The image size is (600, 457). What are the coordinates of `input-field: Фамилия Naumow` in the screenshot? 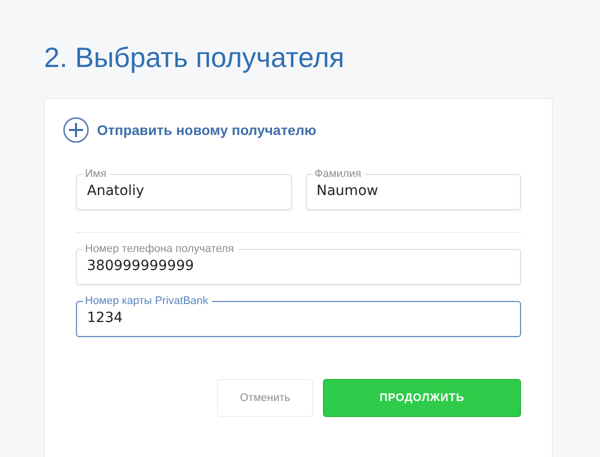 It's located at (413, 189).